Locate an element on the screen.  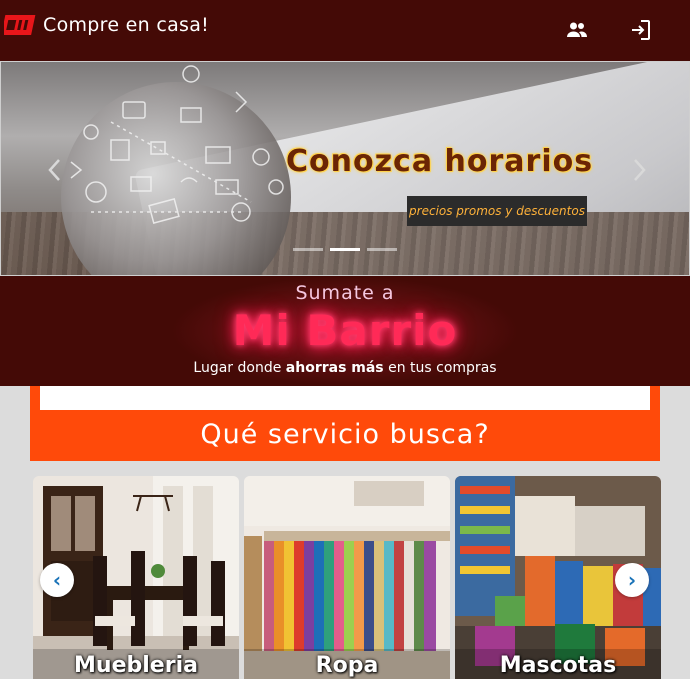
category-label: Ropa is located at coordinates (347, 664).